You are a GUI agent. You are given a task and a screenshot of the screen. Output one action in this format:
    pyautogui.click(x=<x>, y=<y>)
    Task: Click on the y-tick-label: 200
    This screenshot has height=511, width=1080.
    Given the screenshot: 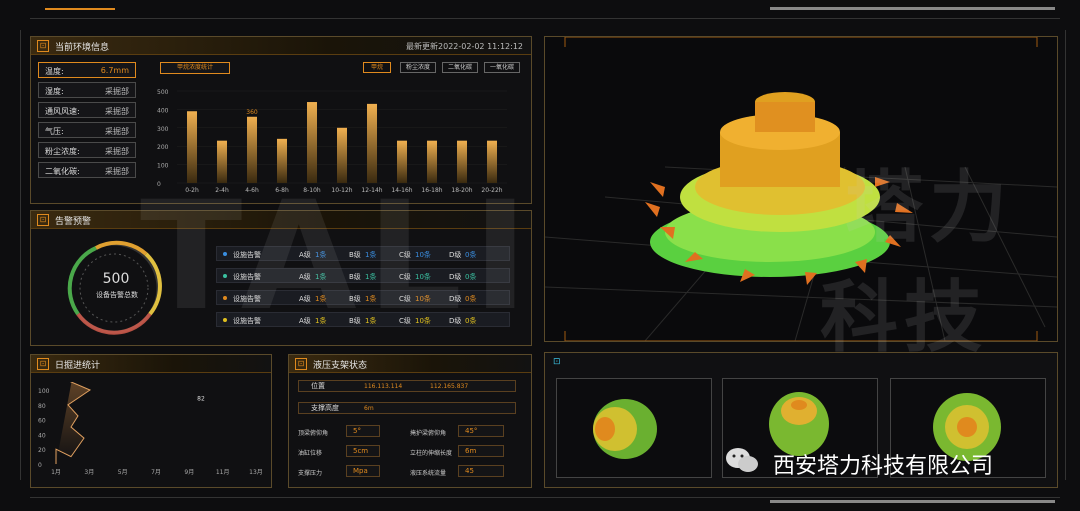 What is the action you would take?
    pyautogui.click(x=163, y=147)
    